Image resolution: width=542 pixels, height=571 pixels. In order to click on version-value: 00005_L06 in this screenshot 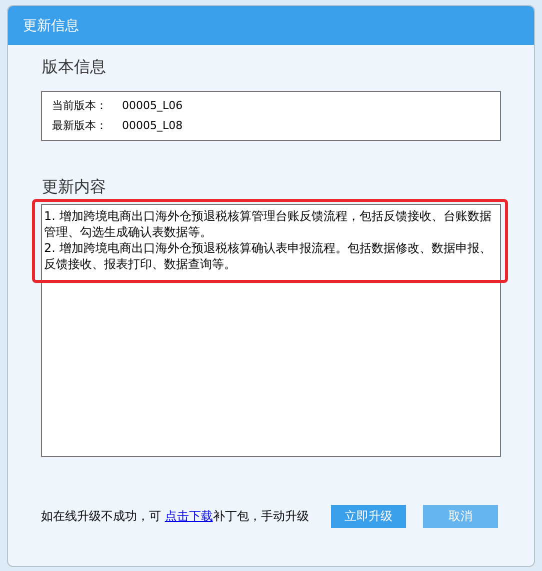, I will do `click(152, 106)`.